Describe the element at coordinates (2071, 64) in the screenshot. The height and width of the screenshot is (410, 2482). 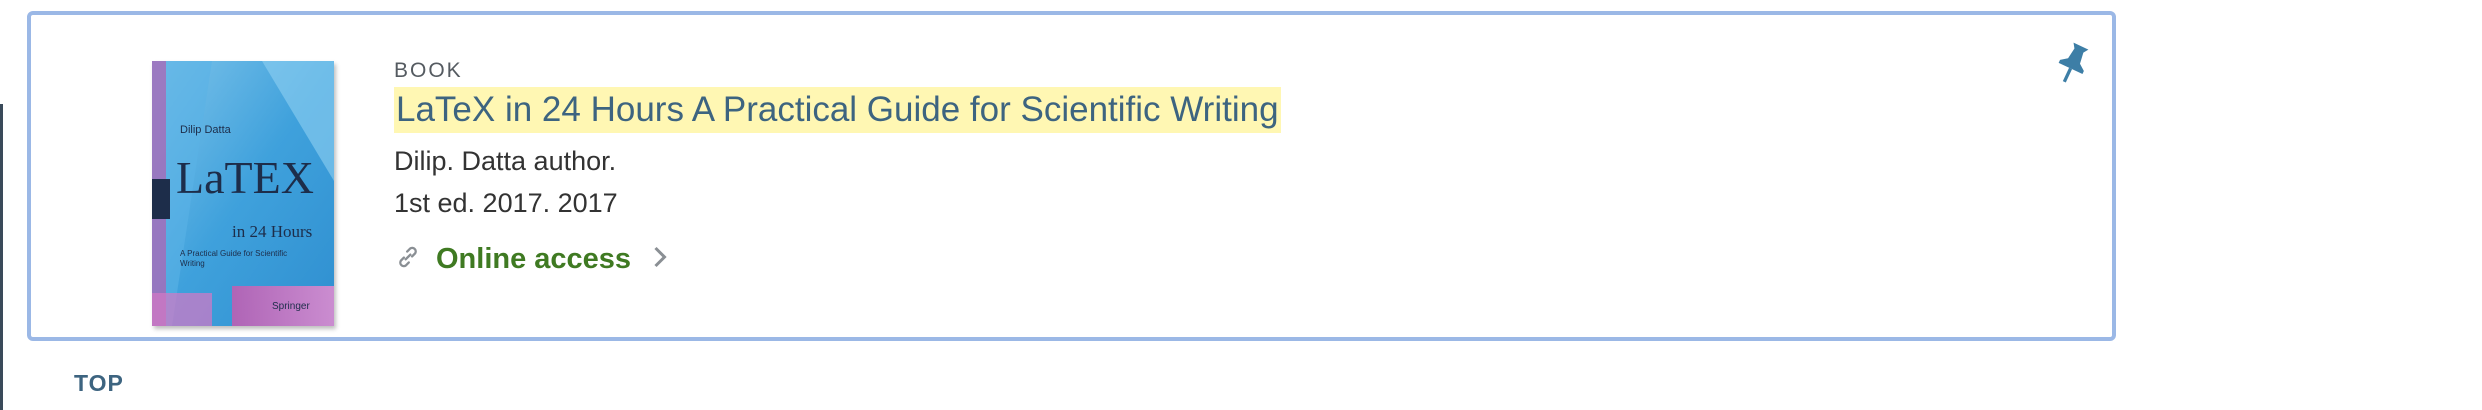
I see `pin-icon` at that location.